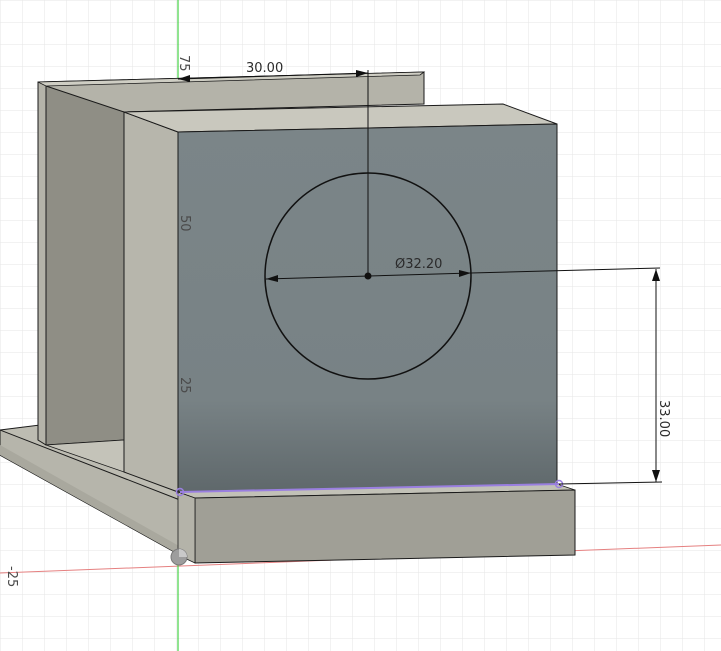 This screenshot has height=651, width=721. Describe the element at coordinates (184, 385) in the screenshot. I see `ruler-label-lower: 25` at that location.